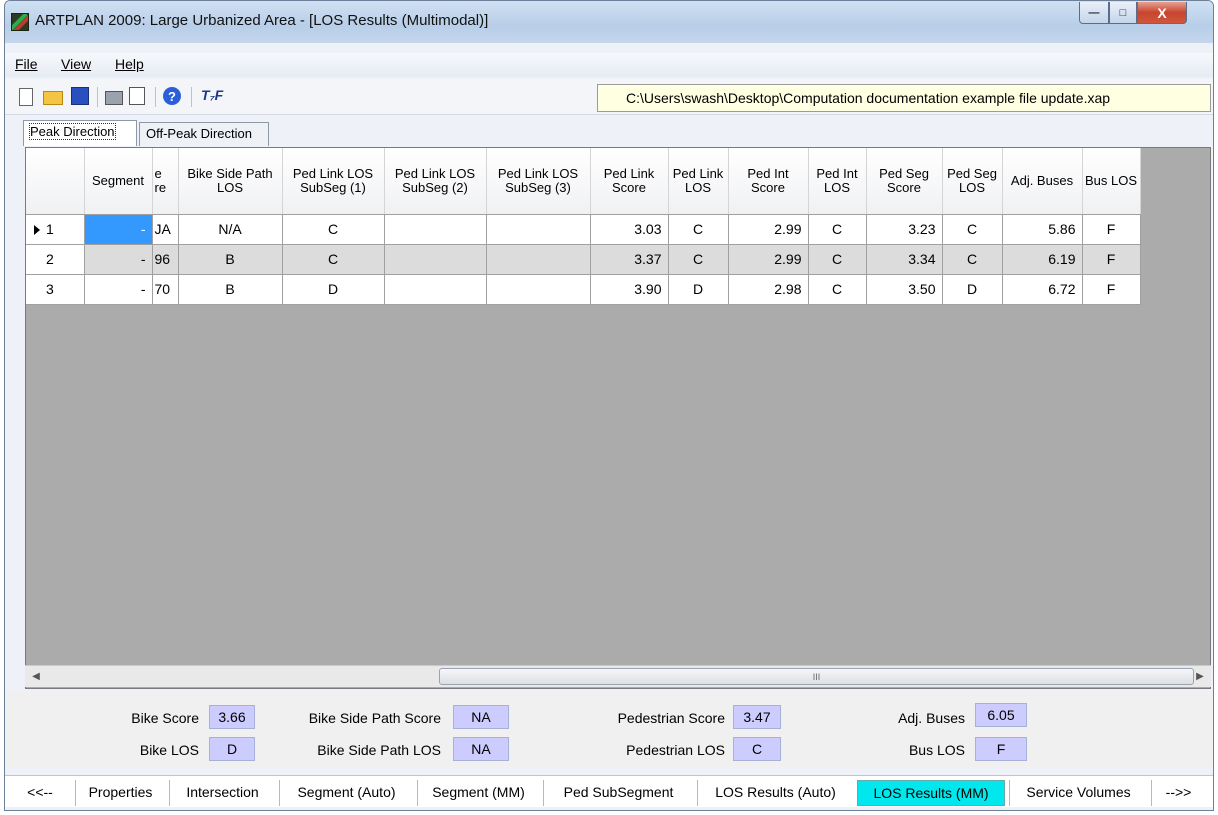  I want to click on cell-clipped: JA, so click(165, 229).